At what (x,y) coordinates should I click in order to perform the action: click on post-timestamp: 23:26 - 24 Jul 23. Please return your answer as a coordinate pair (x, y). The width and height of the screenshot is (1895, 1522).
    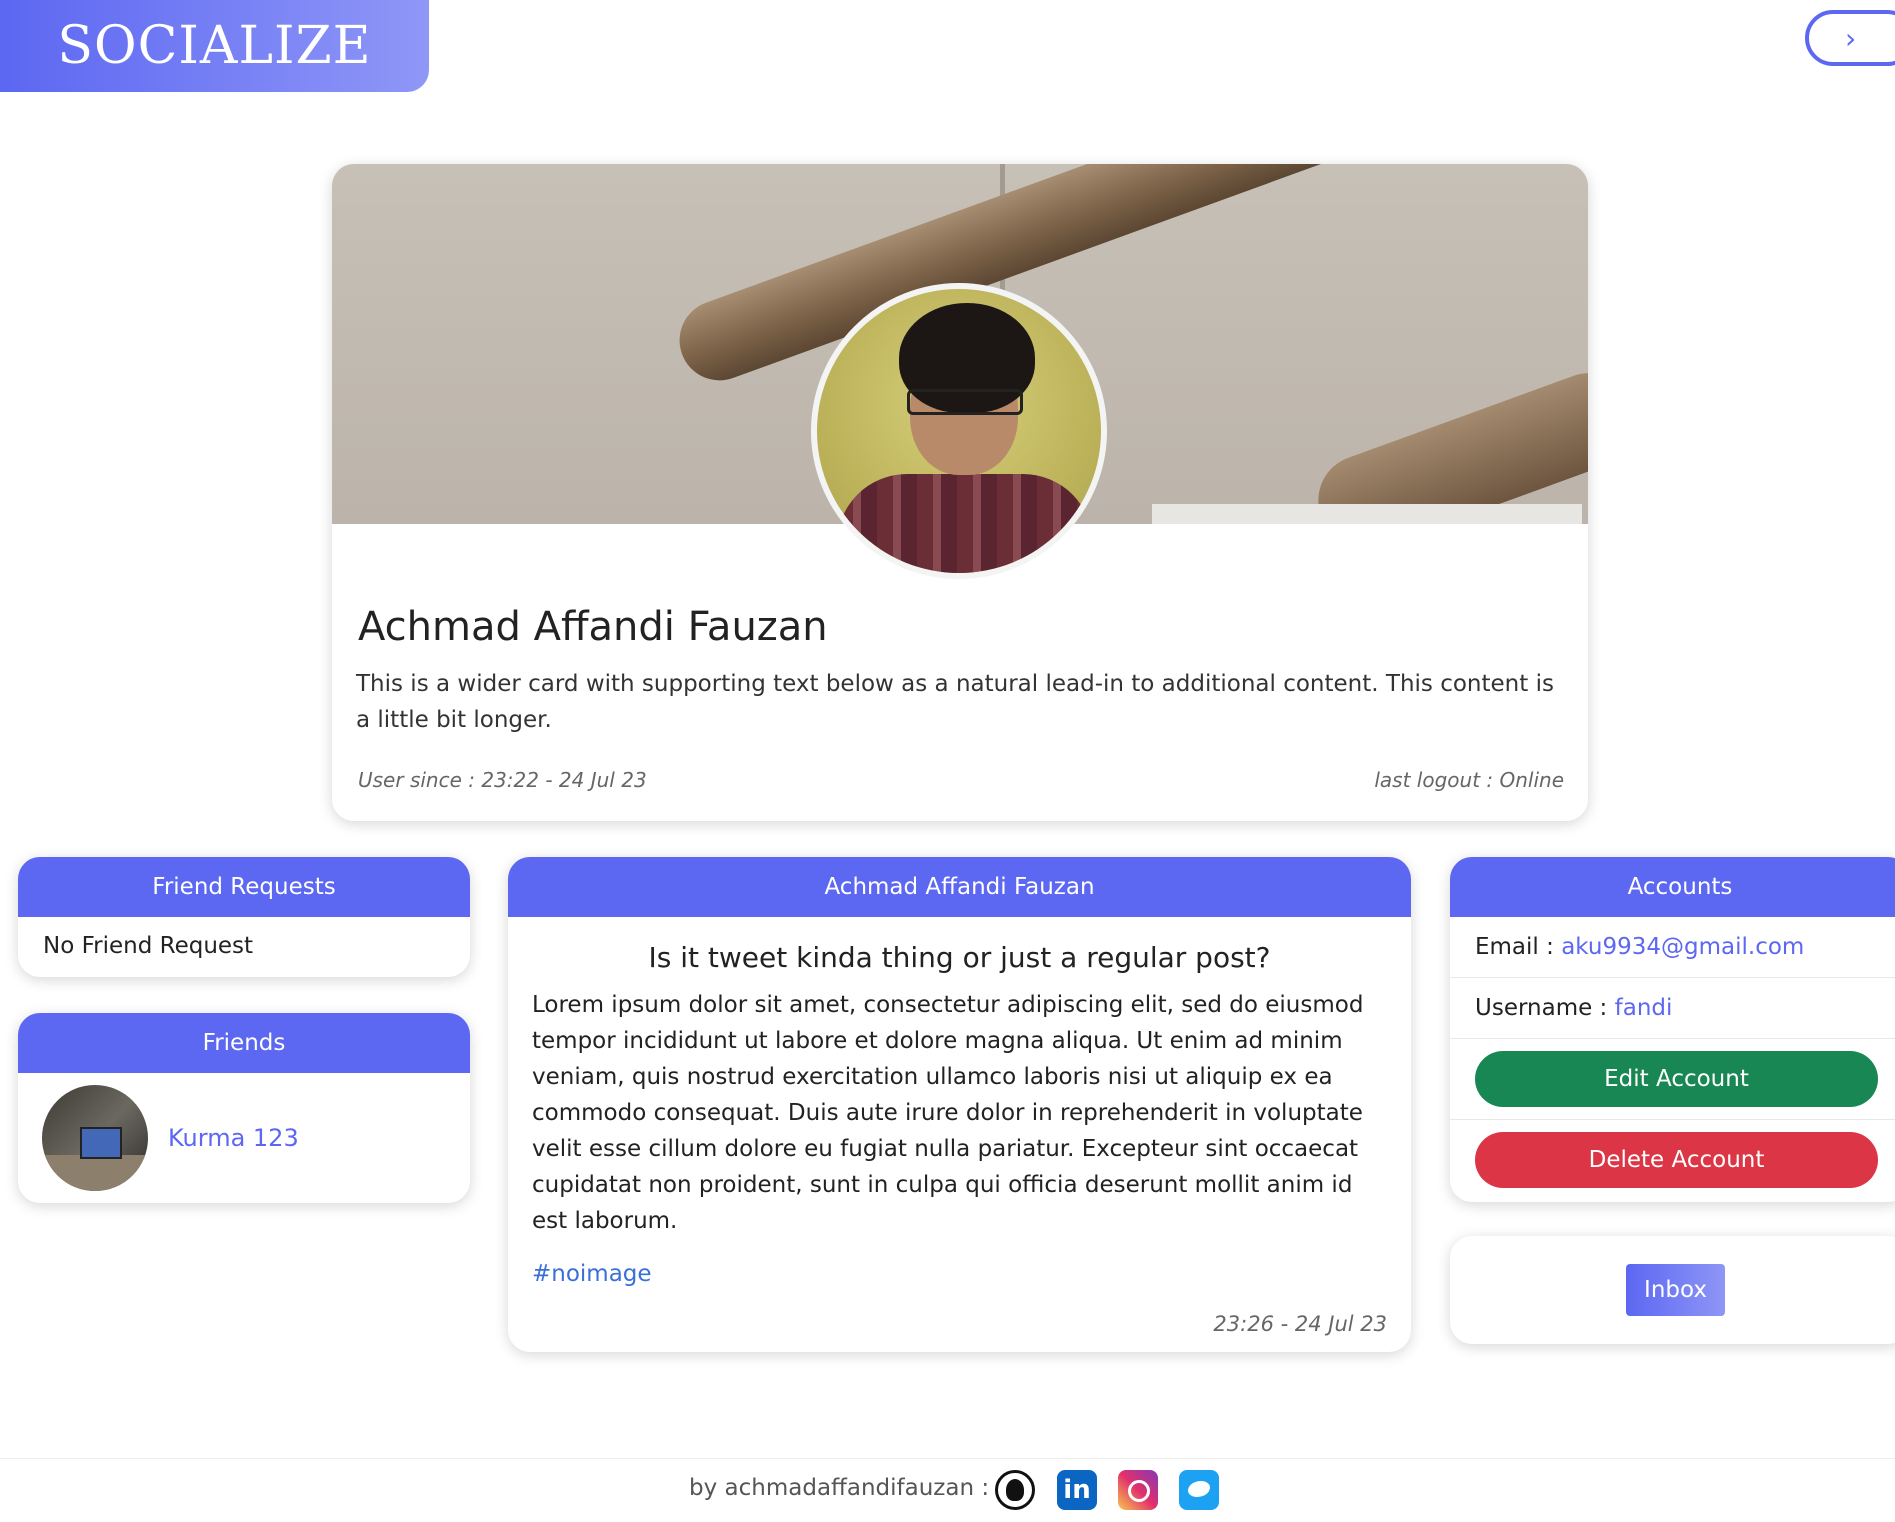
    Looking at the image, I should click on (1300, 1324).